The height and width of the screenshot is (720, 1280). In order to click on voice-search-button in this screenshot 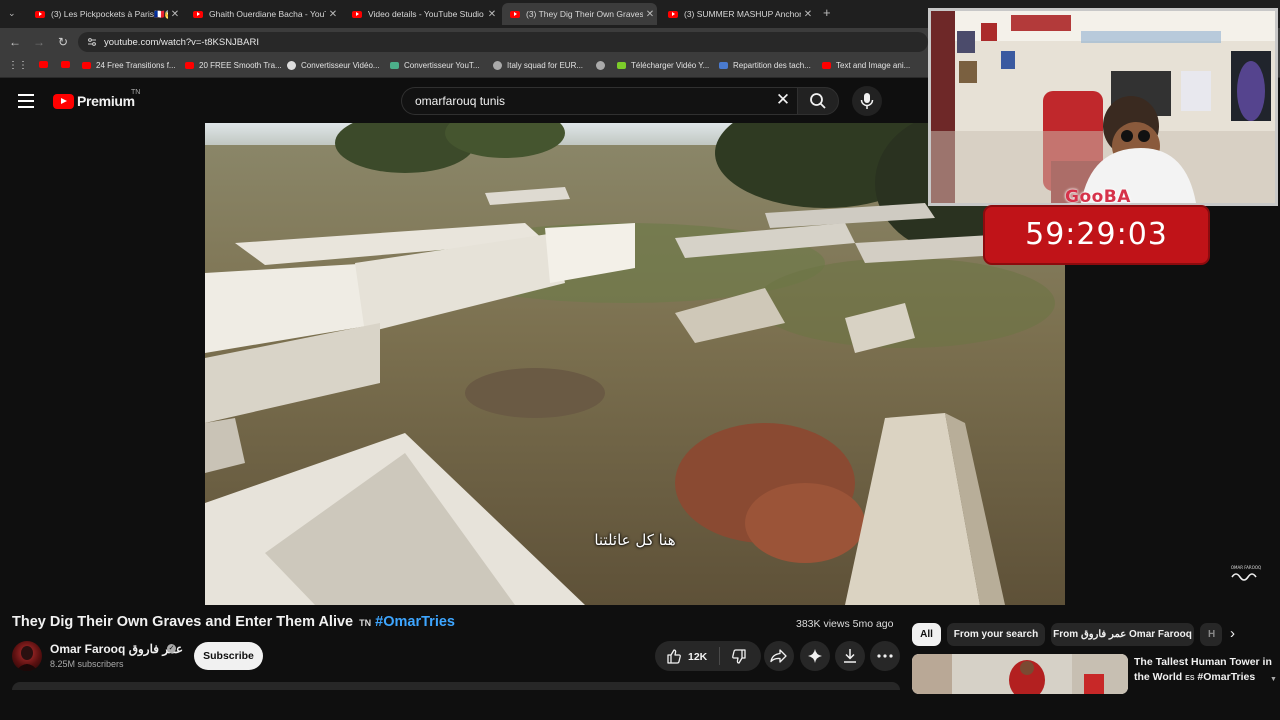, I will do `click(867, 101)`.